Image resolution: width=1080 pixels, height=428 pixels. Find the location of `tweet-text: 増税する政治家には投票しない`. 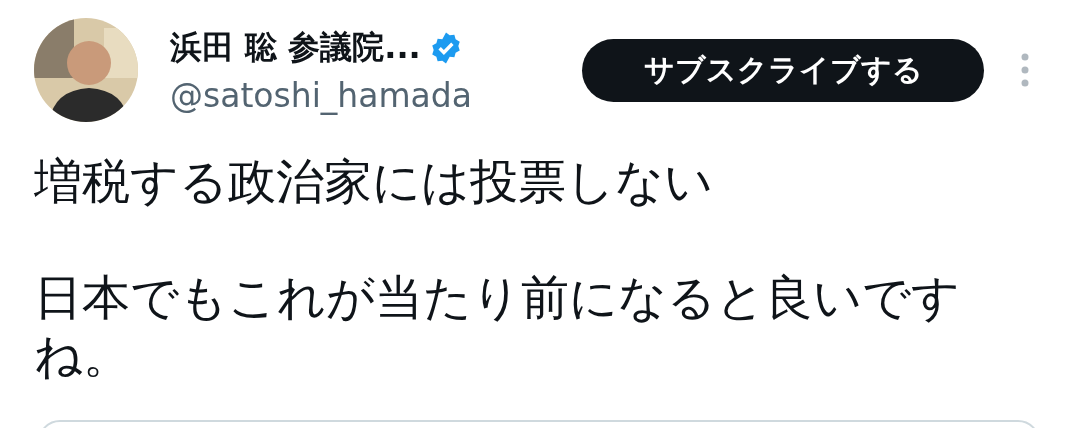

tweet-text: 増税する政治家には投票しない is located at coordinates (374, 181).